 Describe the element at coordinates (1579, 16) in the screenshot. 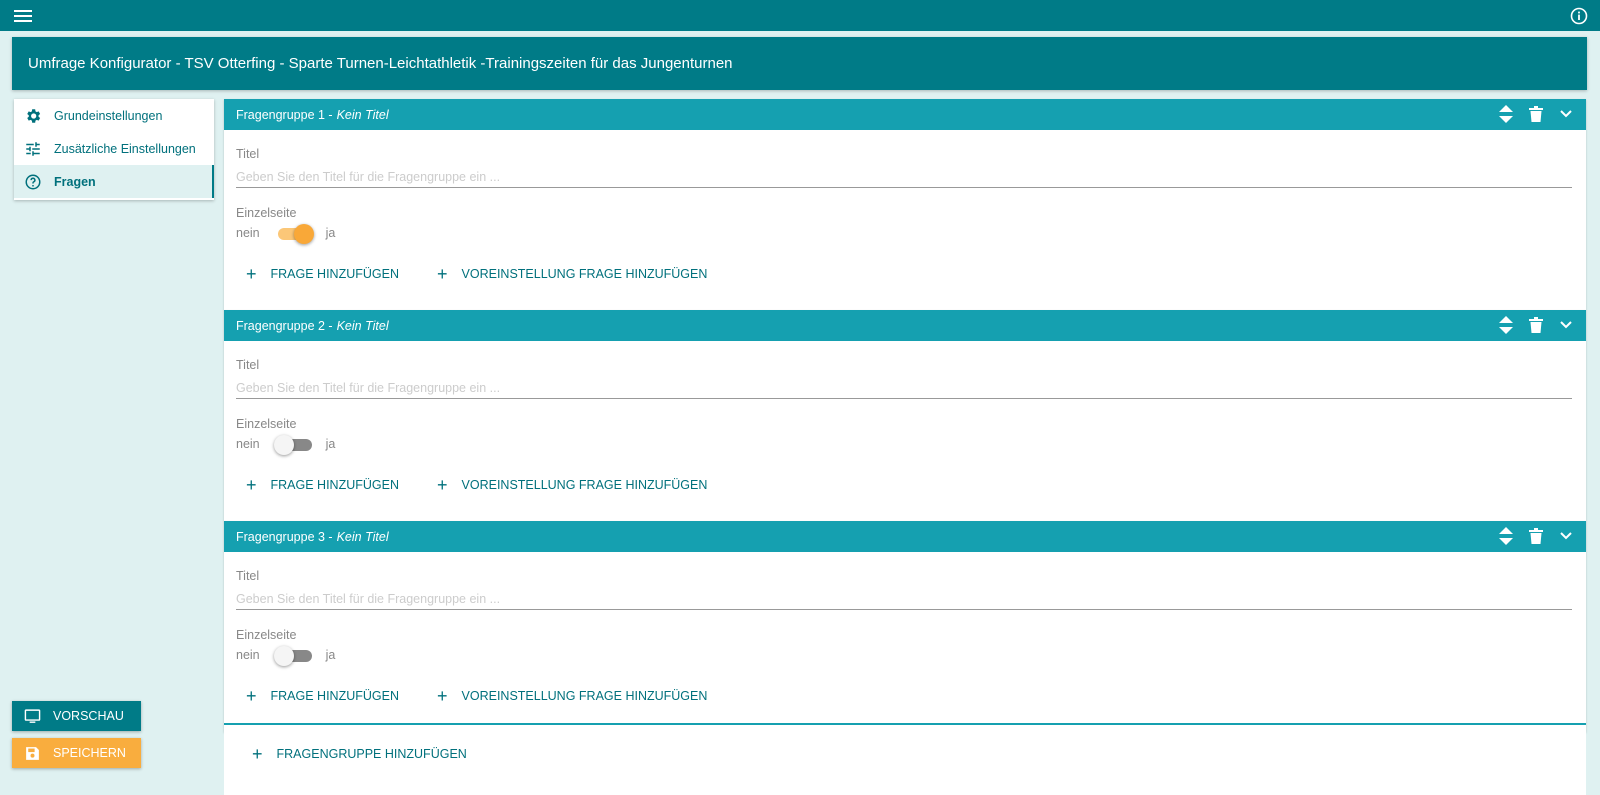

I see `info-icon` at that location.